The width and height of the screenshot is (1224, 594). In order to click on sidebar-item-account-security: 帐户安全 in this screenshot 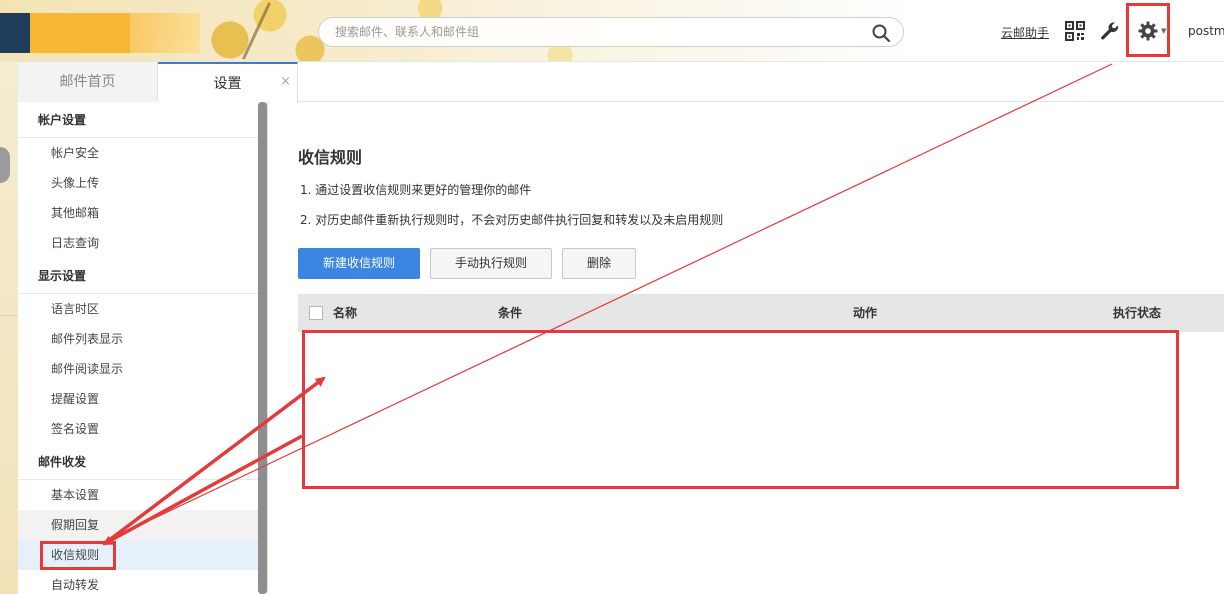, I will do `click(138, 153)`.